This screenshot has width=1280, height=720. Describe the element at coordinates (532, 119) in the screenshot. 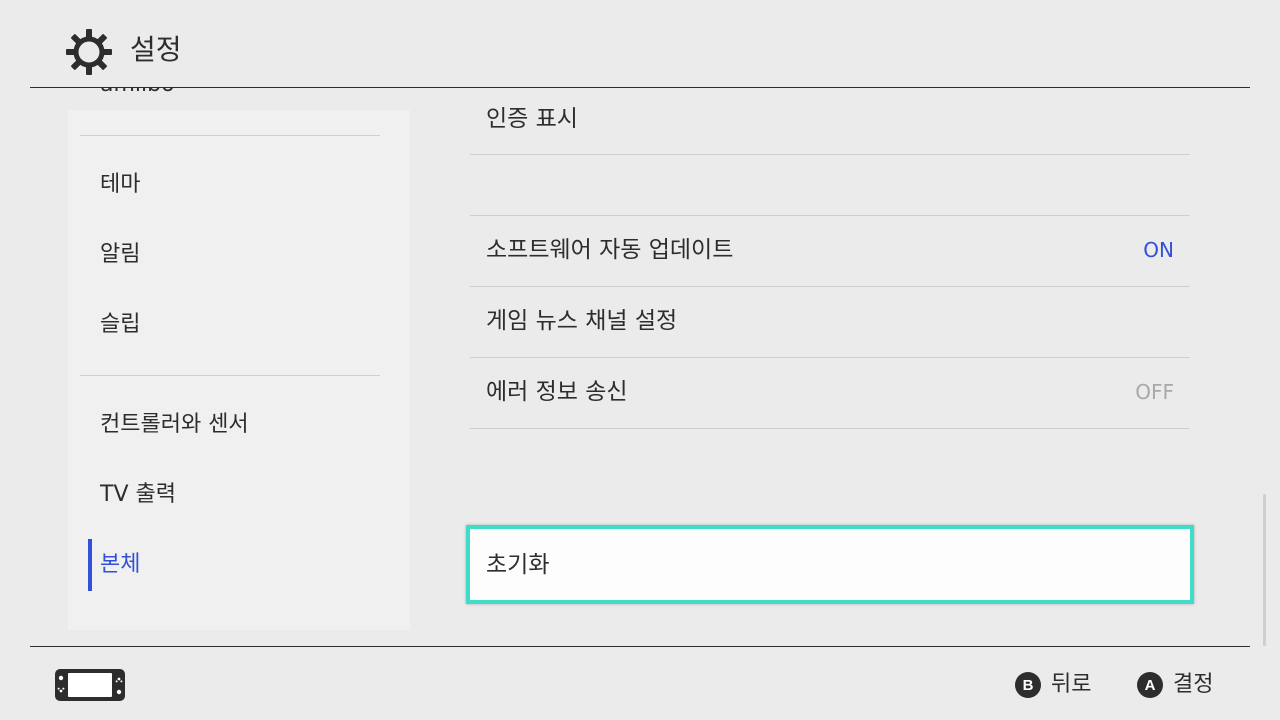

I see `setting-label: 인증 표시` at that location.